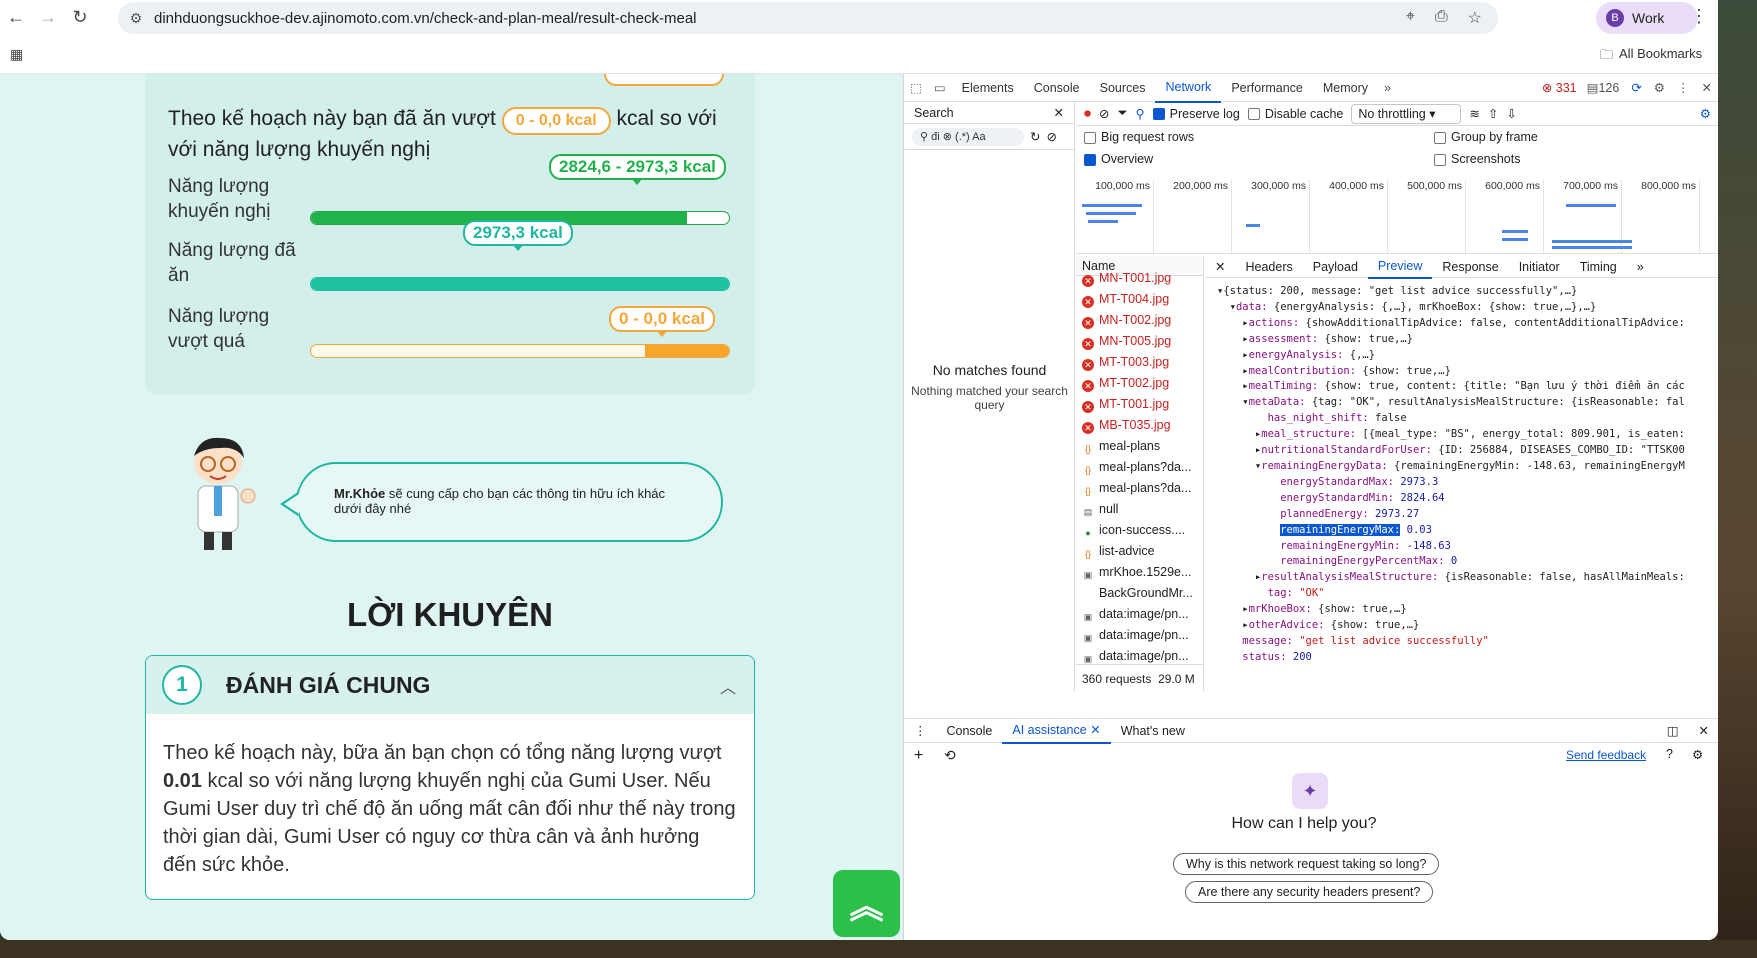  What do you see at coordinates (1309, 892) in the screenshot?
I see `ai-chip: Are there any security headers present?` at bounding box center [1309, 892].